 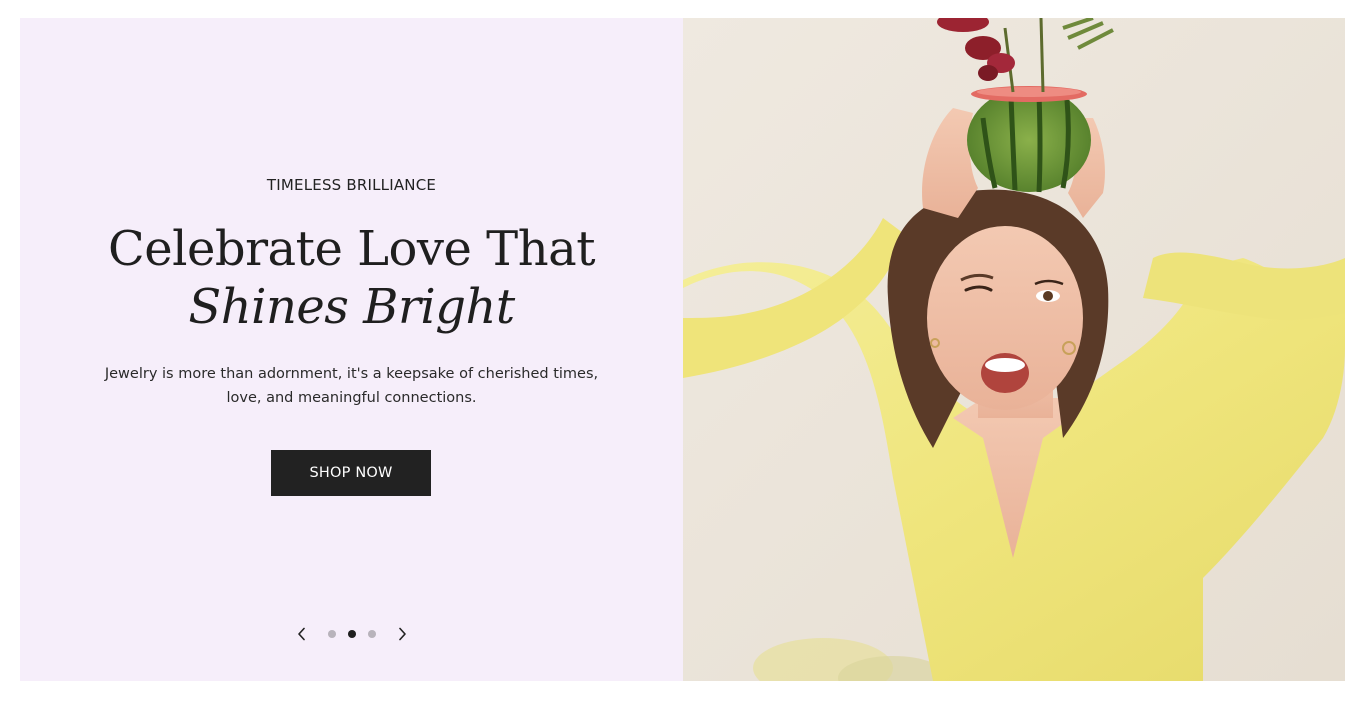 I want to click on hero-eyebrow: TIMELESS BRILLIANCE, so click(x=351, y=185).